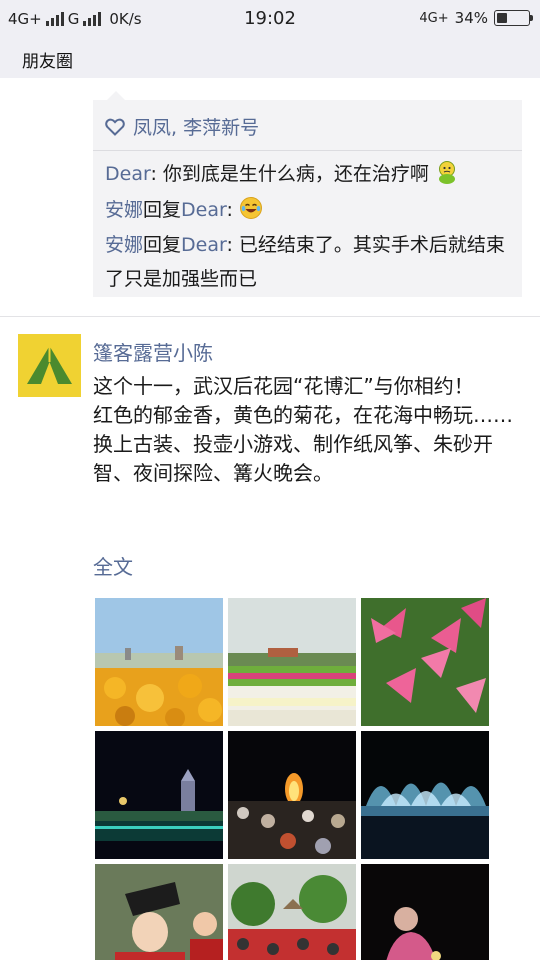  Describe the element at coordinates (232, 210) in the screenshot. I see `comment-text: :` at that location.